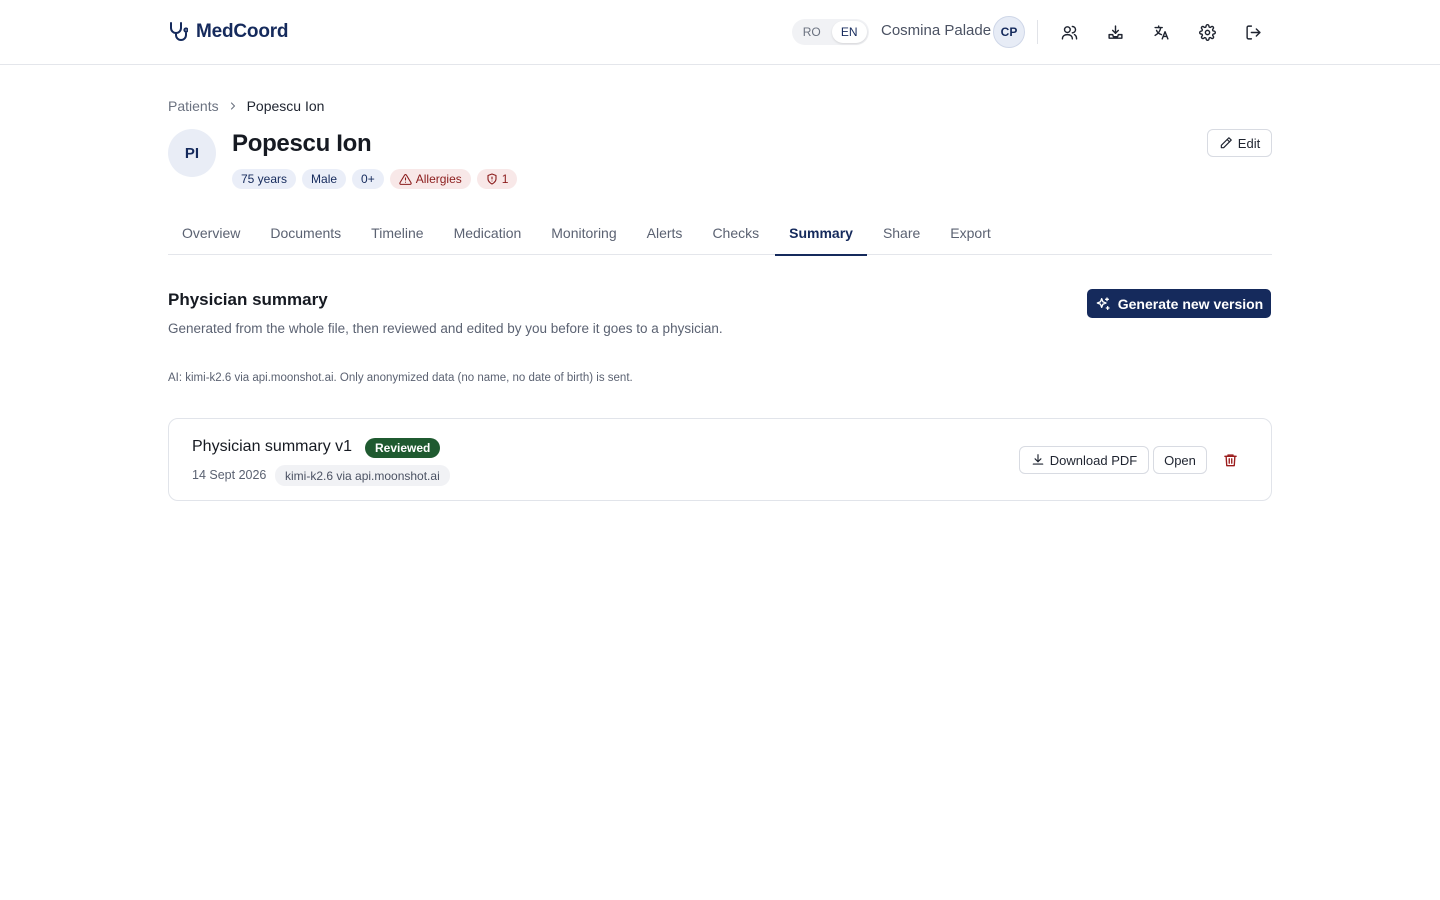 The image size is (1440, 900). I want to click on section-title: Physician summary, so click(248, 299).